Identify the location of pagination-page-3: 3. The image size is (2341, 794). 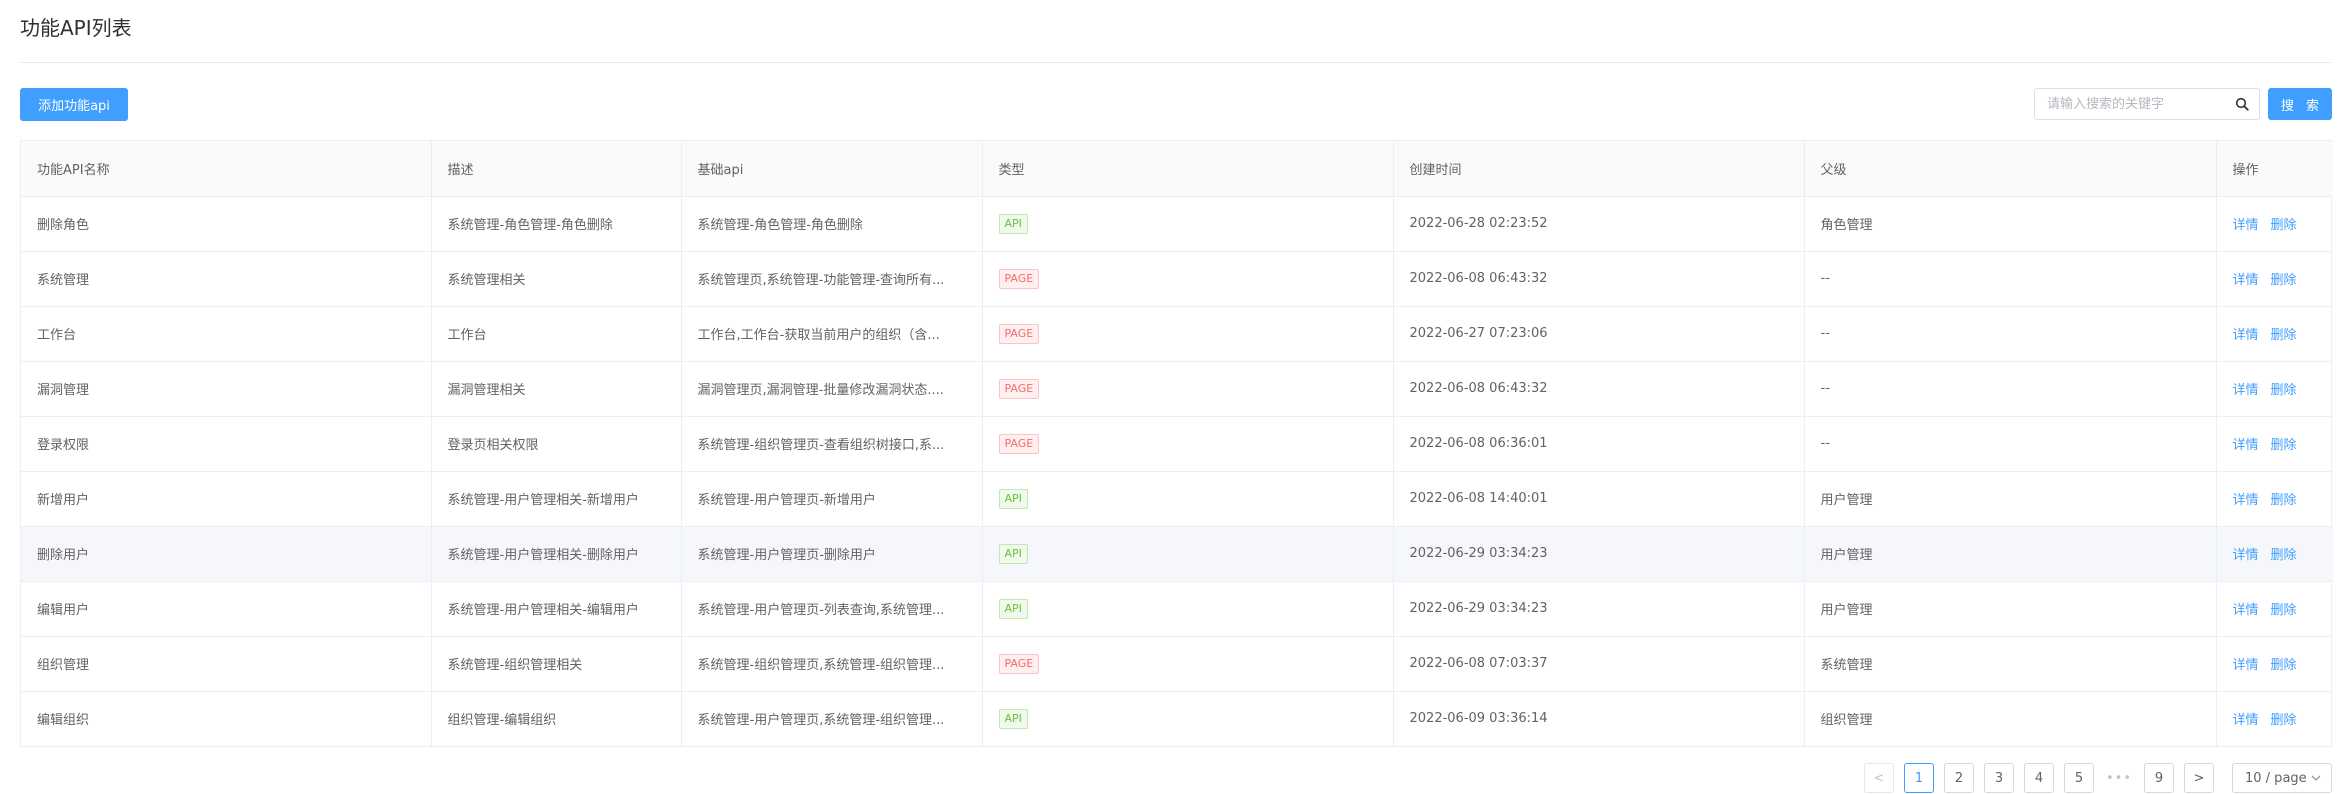
(1999, 778).